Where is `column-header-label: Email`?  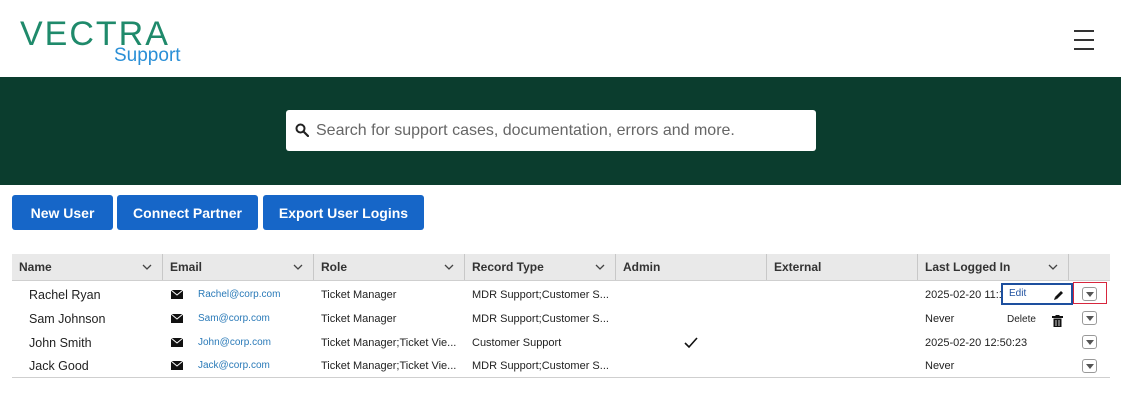
column-header-label: Email is located at coordinates (186, 267).